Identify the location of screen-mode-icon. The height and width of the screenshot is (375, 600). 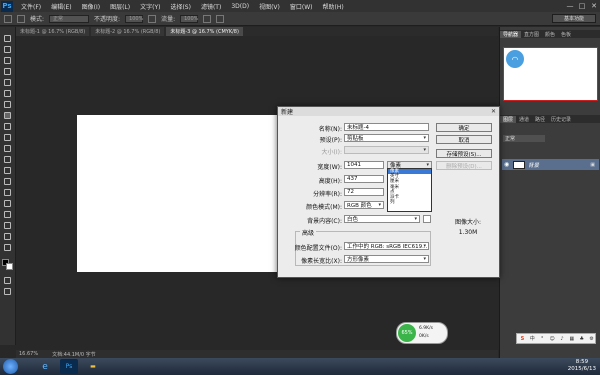
(7, 291).